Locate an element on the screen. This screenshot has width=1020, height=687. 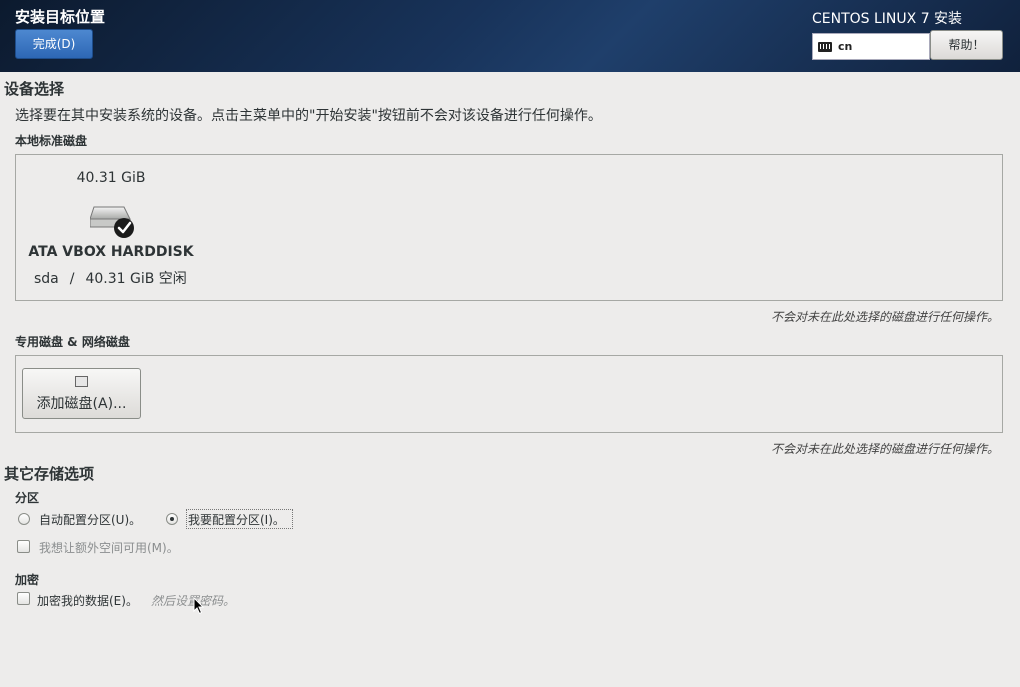
page-title: 安装目标位置 is located at coordinates (60, 17).